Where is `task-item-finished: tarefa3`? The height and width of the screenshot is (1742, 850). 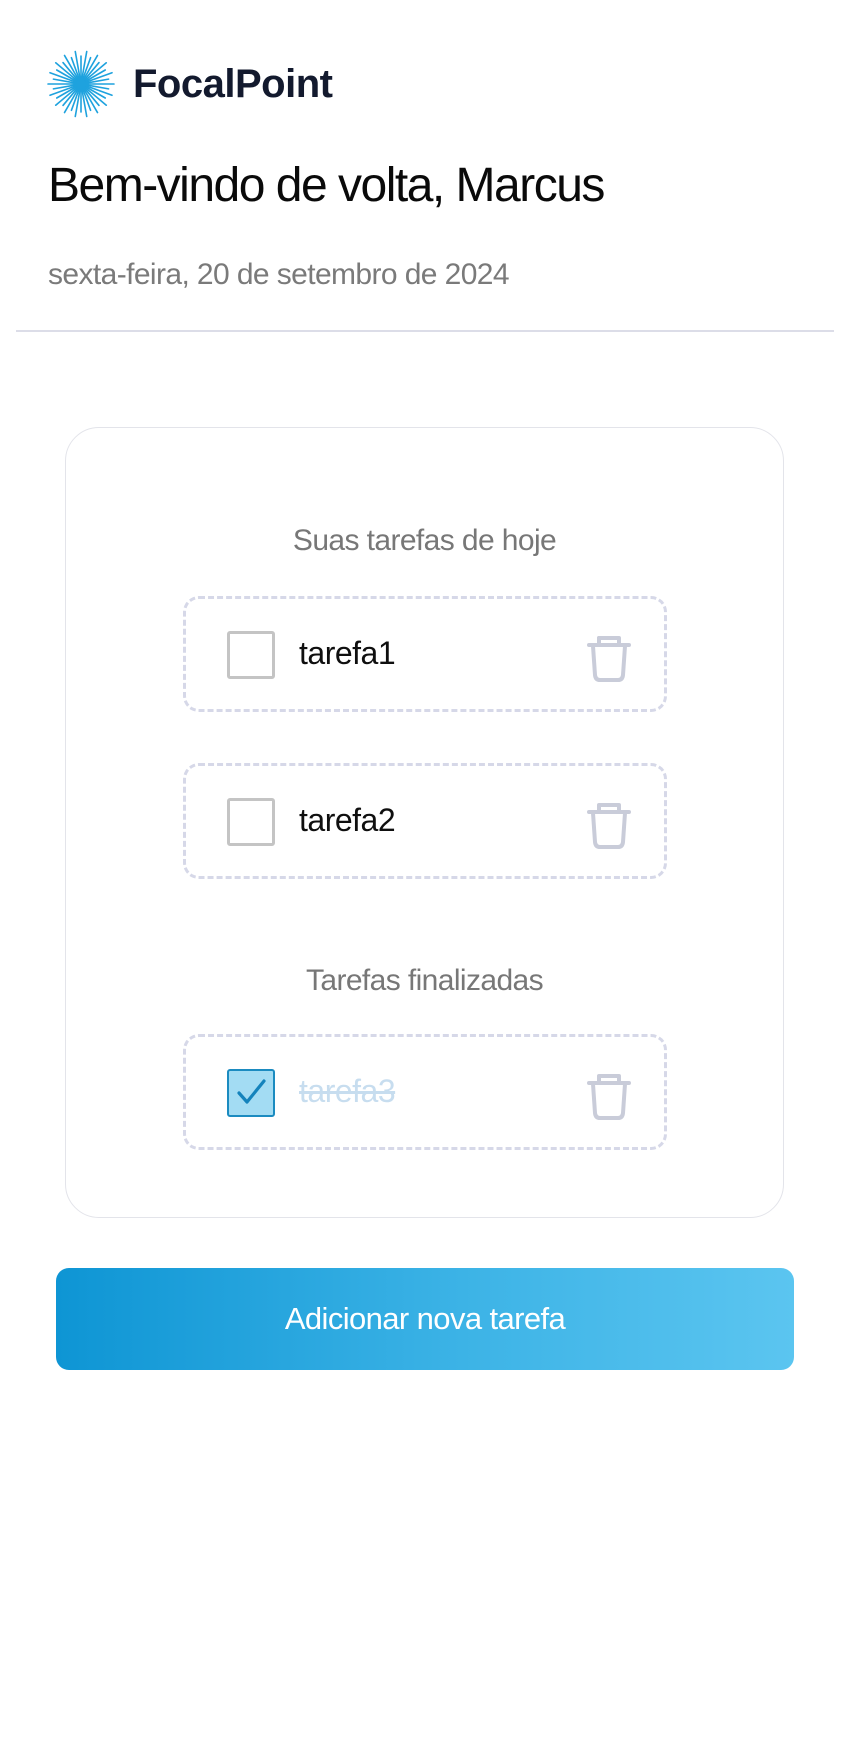 task-item-finished: tarefa3 is located at coordinates (425, 1092).